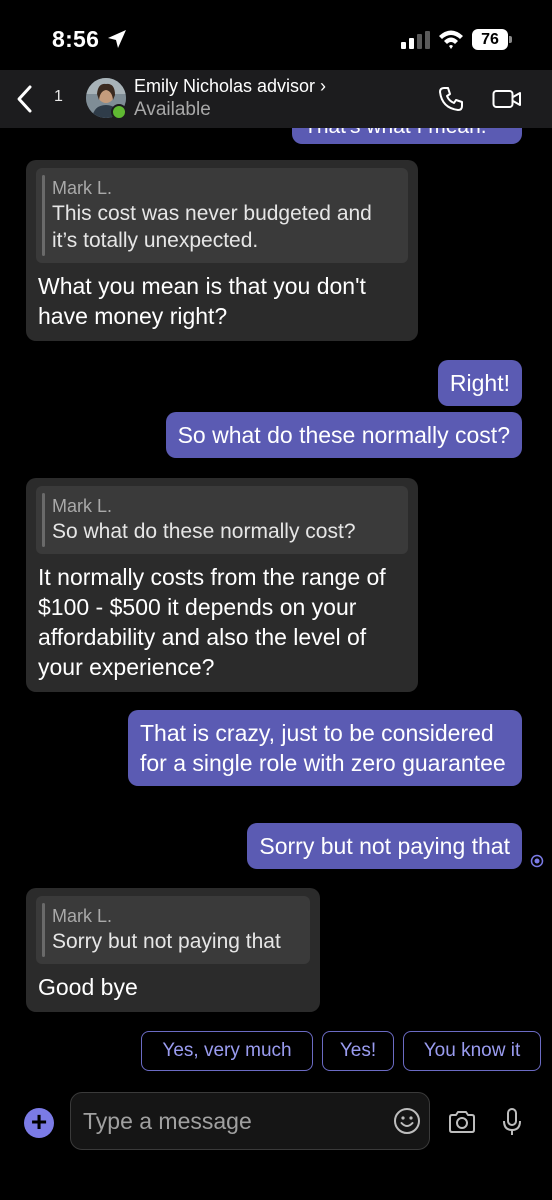 The image size is (552, 1200). What do you see at coordinates (407, 136) in the screenshot?
I see `outgoing-message-partial: That's what I mean.` at bounding box center [407, 136].